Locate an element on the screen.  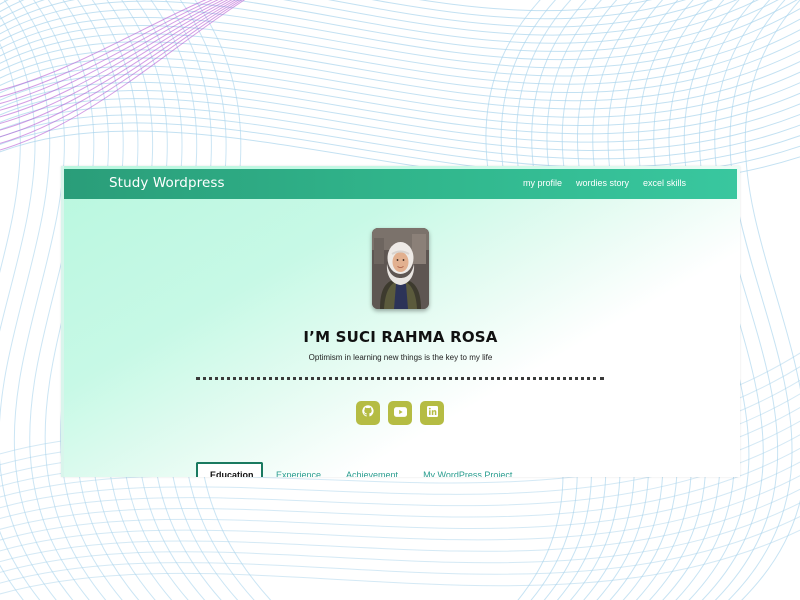
tab-achievement: Achievement is located at coordinates (371, 469).